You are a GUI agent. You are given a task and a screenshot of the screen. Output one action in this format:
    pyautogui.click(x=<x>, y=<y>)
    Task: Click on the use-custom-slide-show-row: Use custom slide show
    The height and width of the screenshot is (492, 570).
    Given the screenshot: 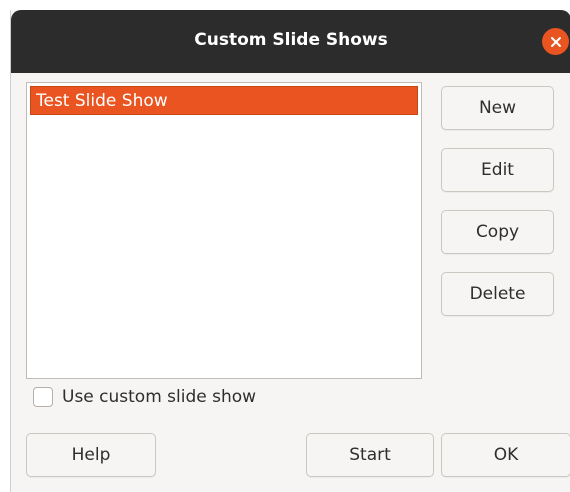 What is the action you would take?
    pyautogui.click(x=144, y=397)
    